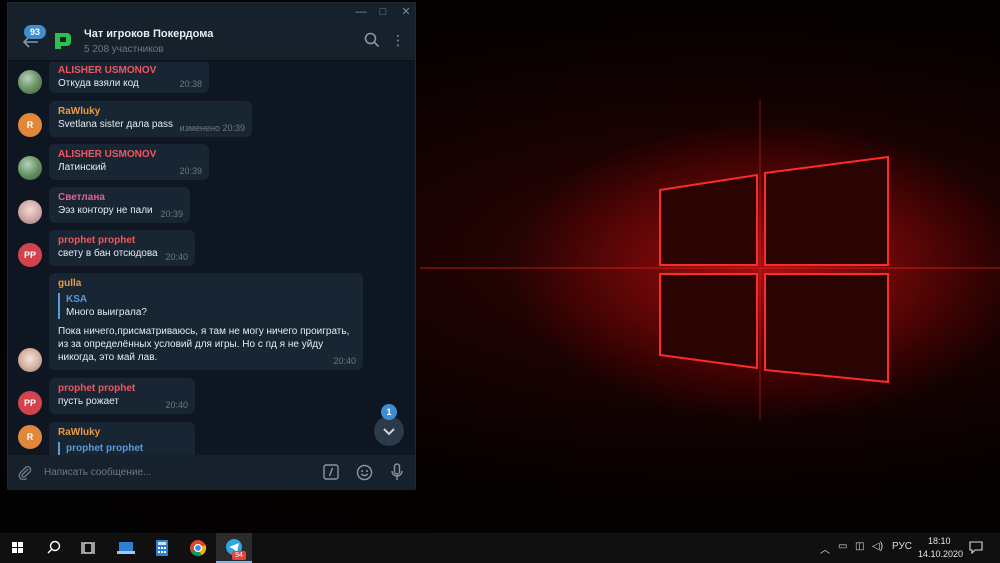 The image size is (1000, 563). Describe the element at coordinates (129, 162) in the screenshot. I see `message-bubble: ALISHER USMONOV Латинский 20:39` at that location.